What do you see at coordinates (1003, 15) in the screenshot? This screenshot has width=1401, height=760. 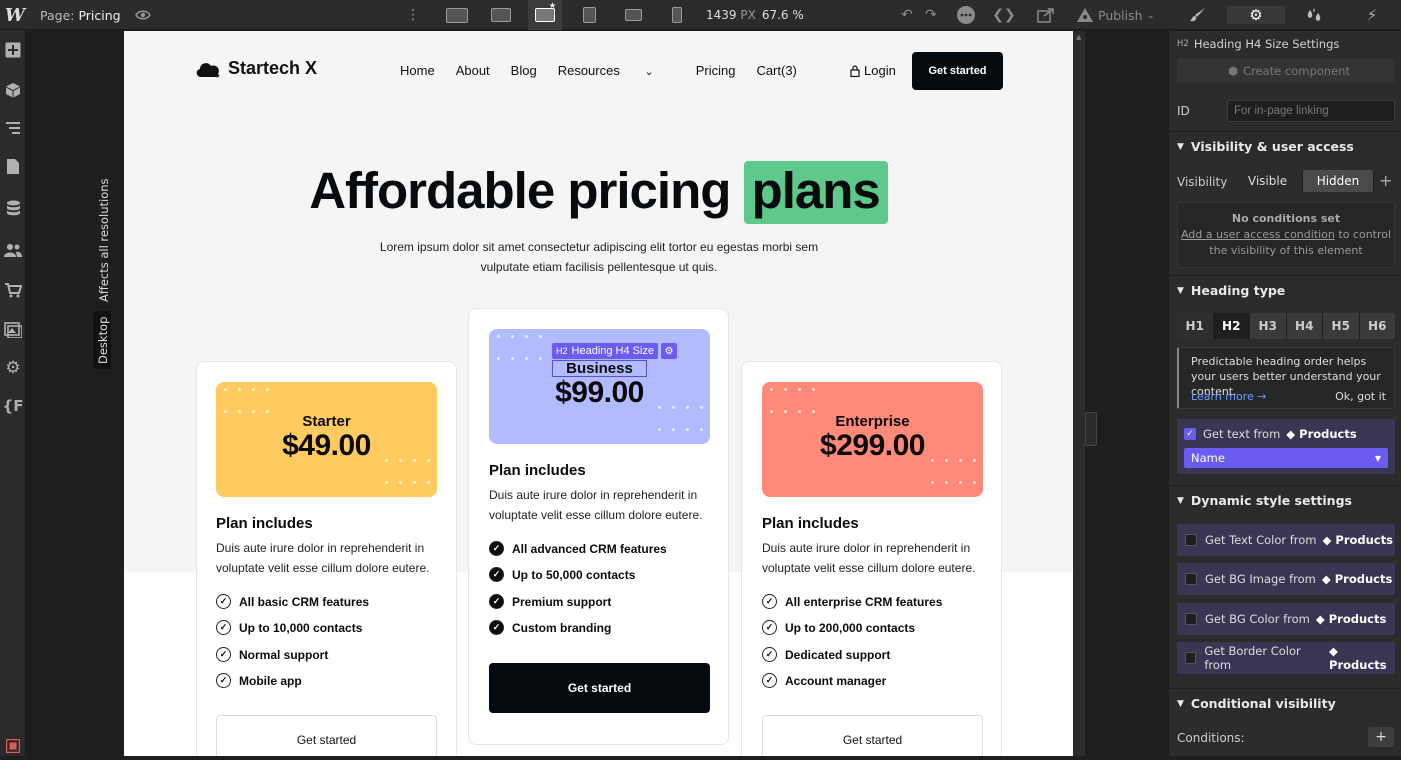 I see `code-export-icon: ❮❯` at bounding box center [1003, 15].